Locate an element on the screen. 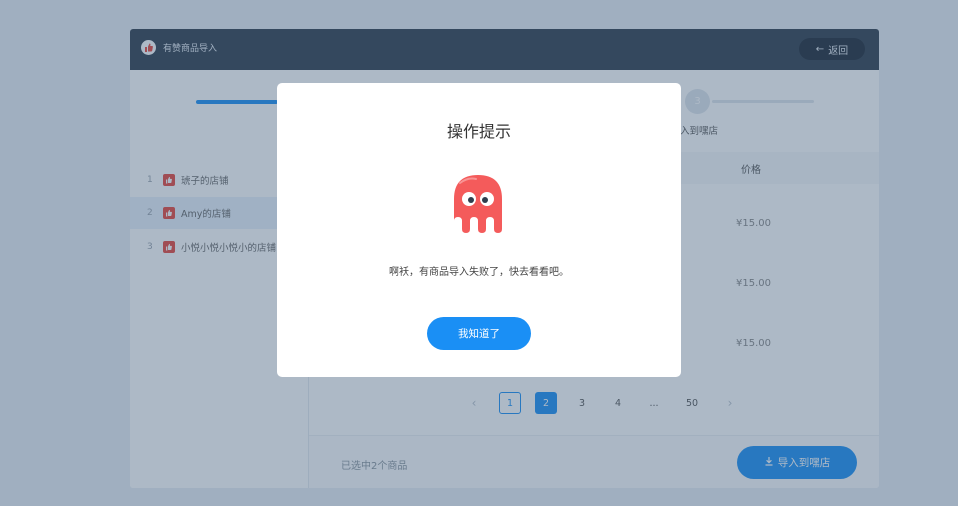  dialog-message: 啊袄，有商品导入失败了，快去看看吧。 is located at coordinates (479, 272).